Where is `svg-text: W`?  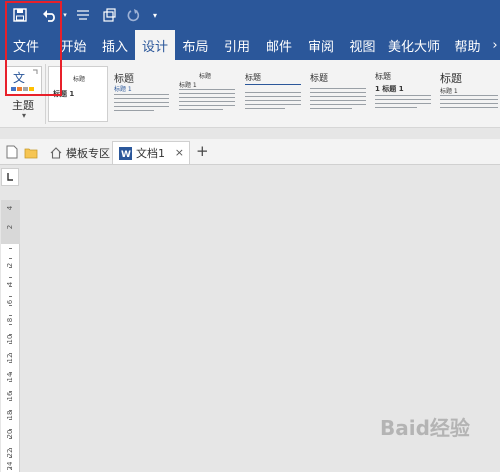 svg-text: W is located at coordinates (126, 155).